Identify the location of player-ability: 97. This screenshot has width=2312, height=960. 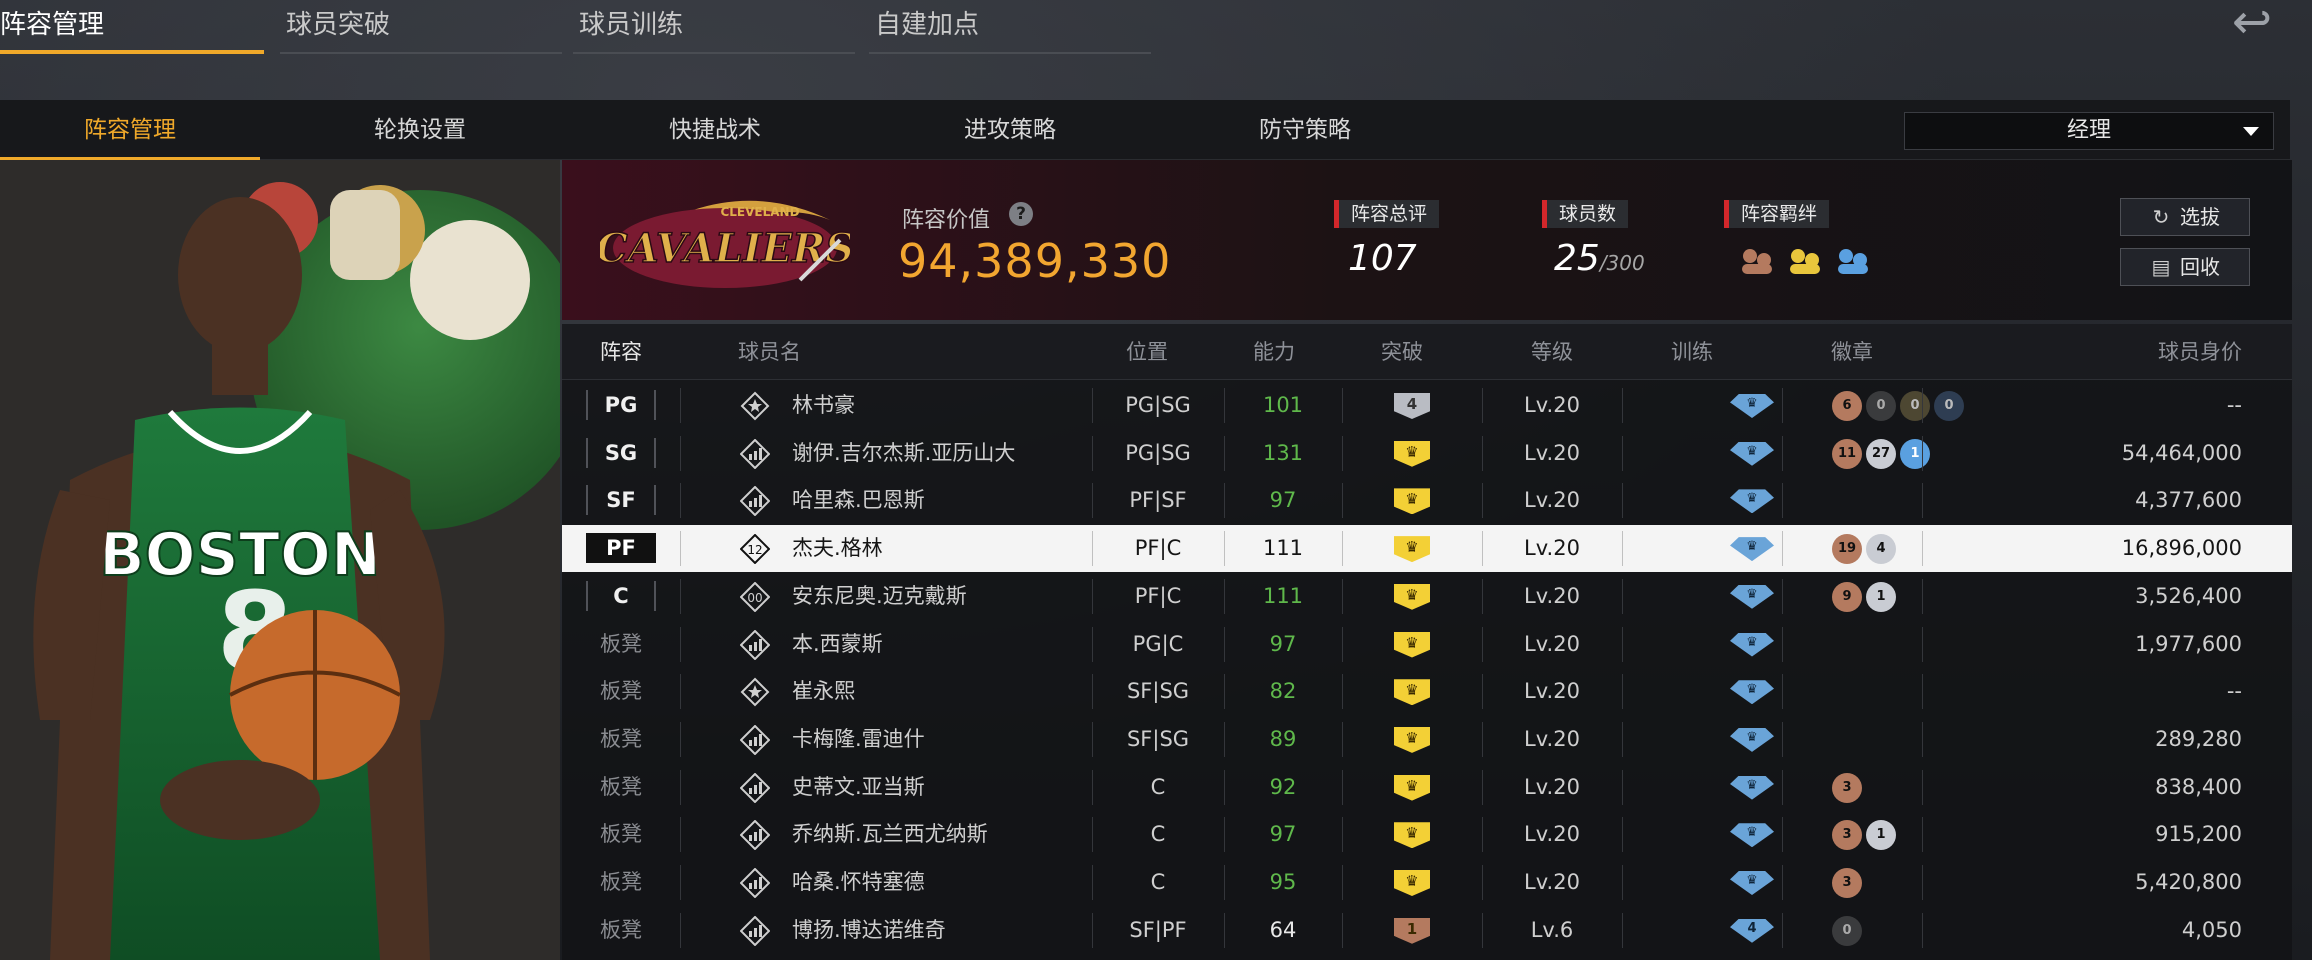
(1283, 643).